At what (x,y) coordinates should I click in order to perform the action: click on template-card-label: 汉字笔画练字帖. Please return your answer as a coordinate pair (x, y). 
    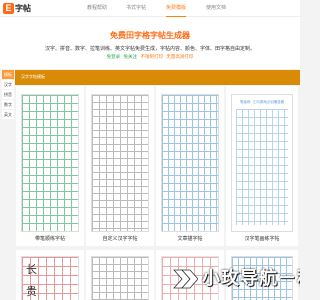
    Looking at the image, I should click on (262, 238).